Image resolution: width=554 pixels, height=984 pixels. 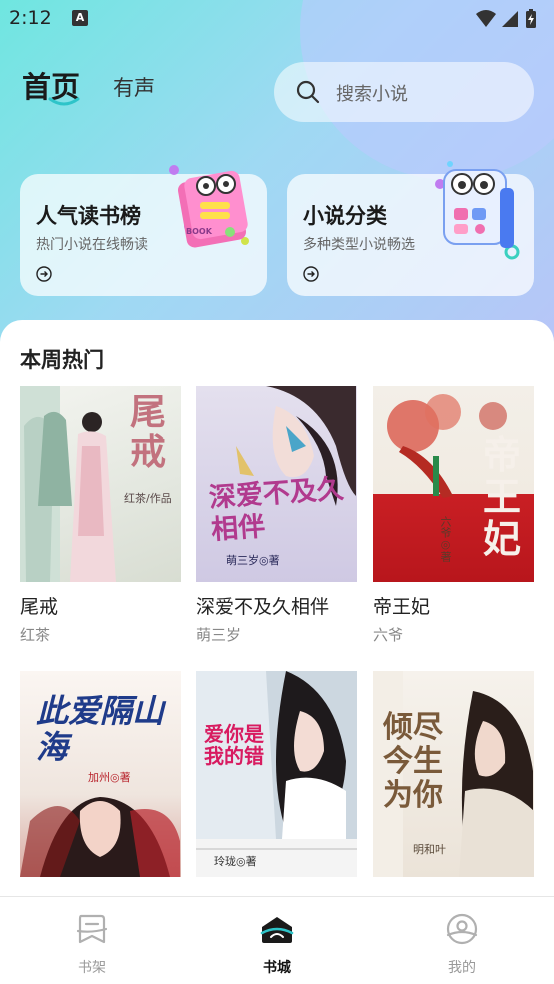 What do you see at coordinates (502, 496) in the screenshot?
I see `cover-title: 帝王妃` at bounding box center [502, 496].